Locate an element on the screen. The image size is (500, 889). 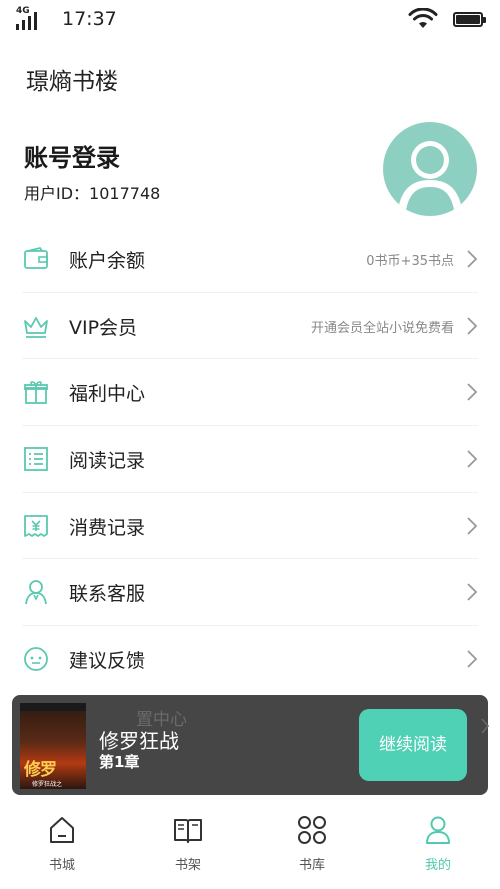
menu-item-vip-member: VIP会员 开通会员全站小说免费看 is located at coordinates (250, 326).